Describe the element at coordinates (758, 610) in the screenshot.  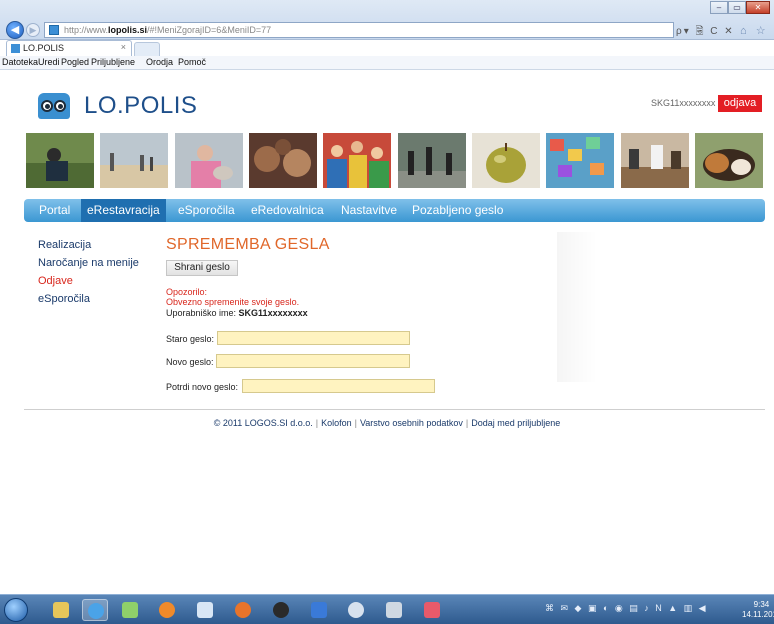
I see `clock: 9:3414.11.2011` at that location.